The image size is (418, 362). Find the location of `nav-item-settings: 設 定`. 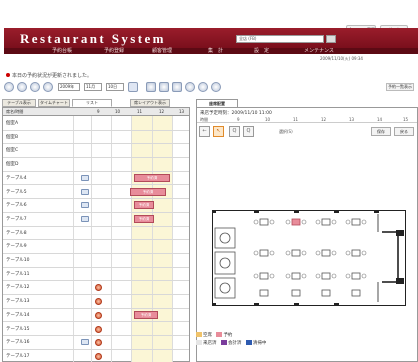

nav-item-settings: 設 定 is located at coordinates (261, 51).